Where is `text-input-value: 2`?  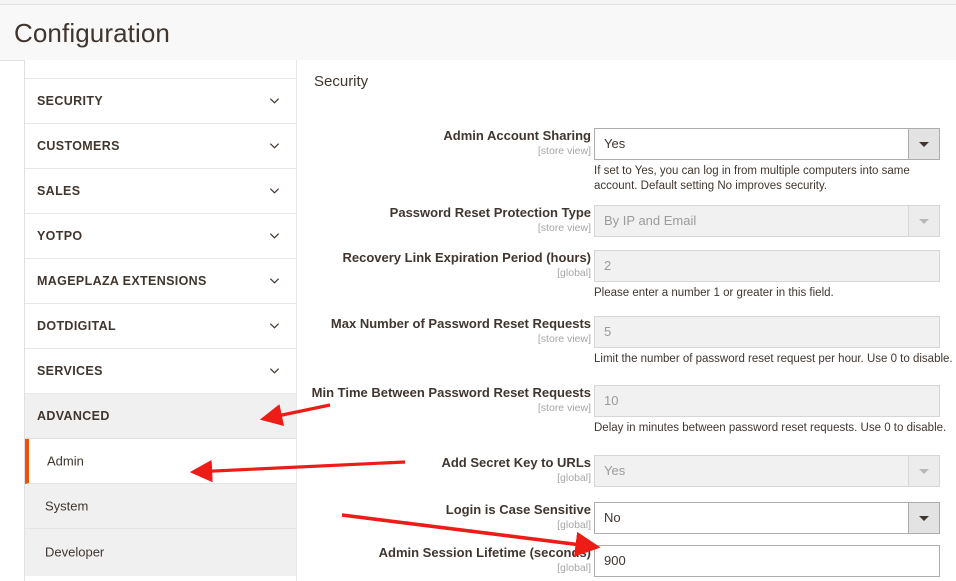
text-input-value: 2 is located at coordinates (608, 265).